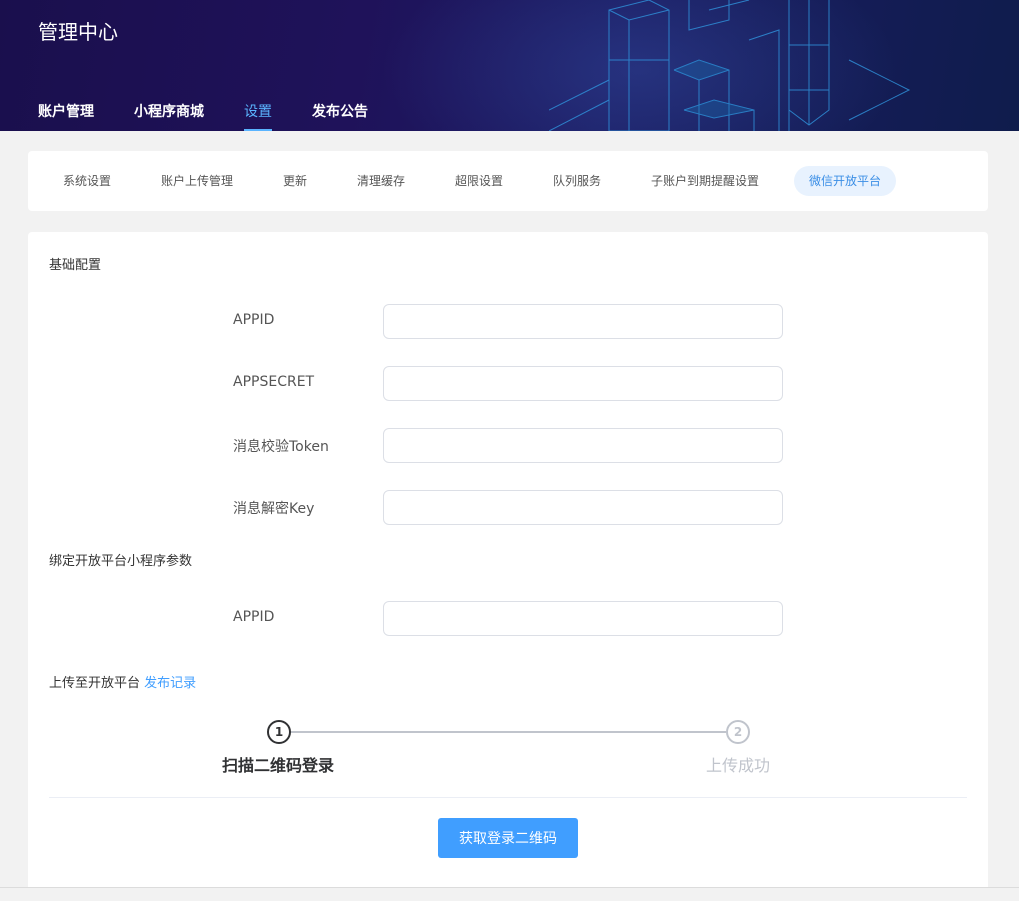 The image size is (1019, 901). What do you see at coordinates (738, 765) in the screenshot?
I see `step-2-title: 上传成功` at bounding box center [738, 765].